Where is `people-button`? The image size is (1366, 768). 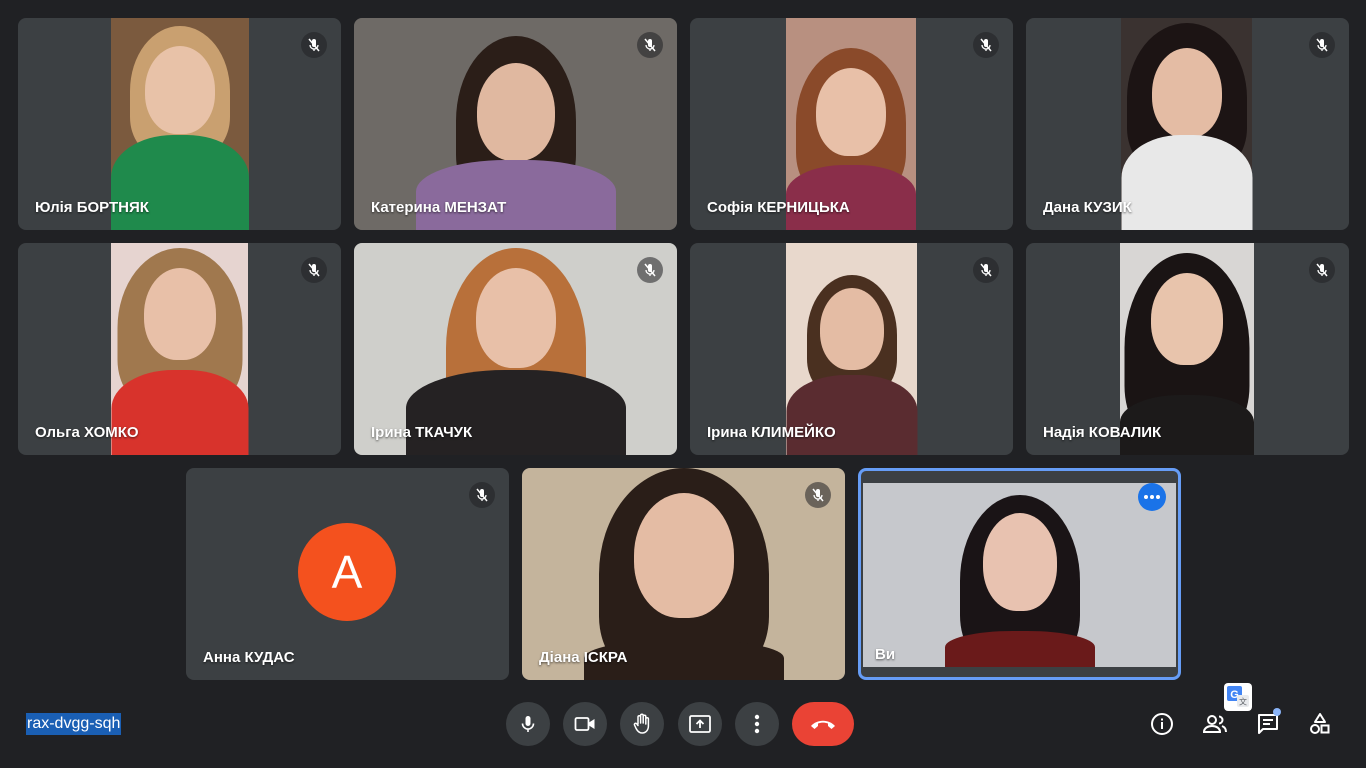
people-button is located at coordinates (1215, 724).